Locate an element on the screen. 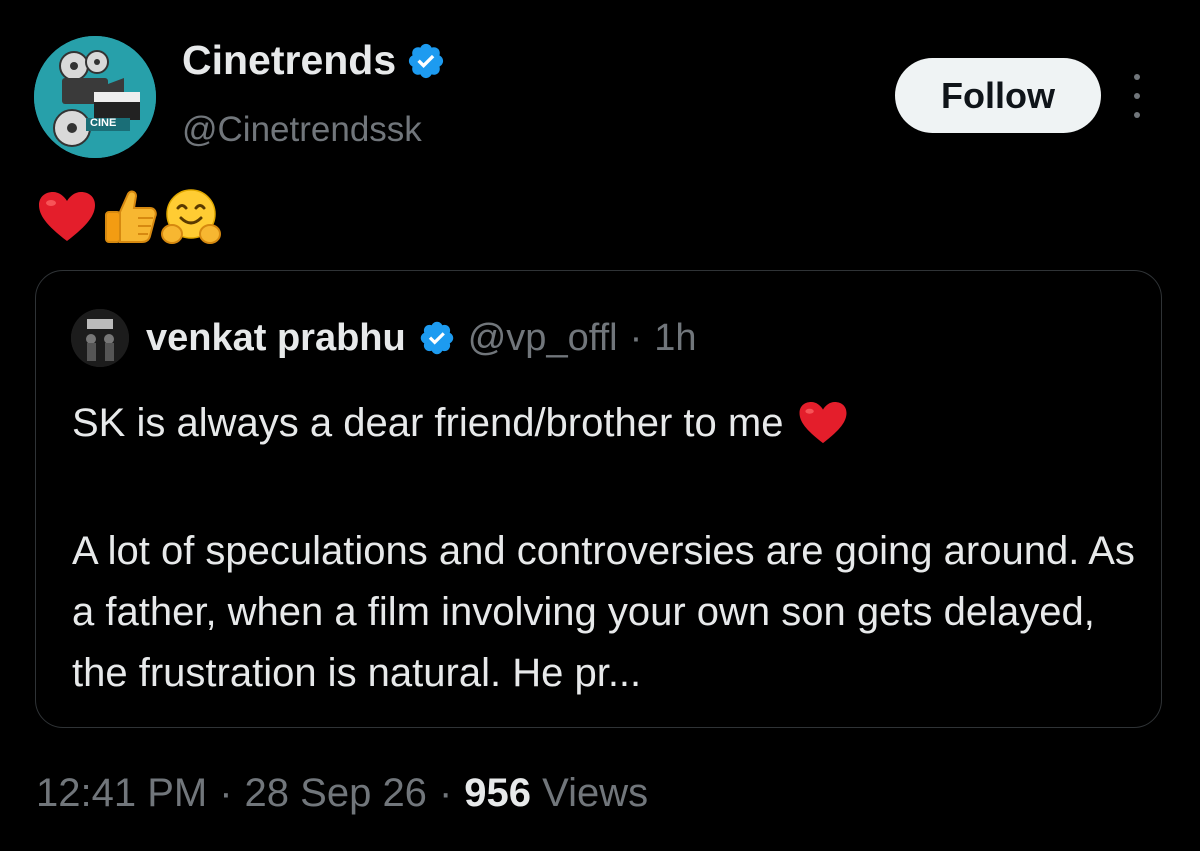 The width and height of the screenshot is (1200, 851). follow-button: Follow is located at coordinates (998, 95).